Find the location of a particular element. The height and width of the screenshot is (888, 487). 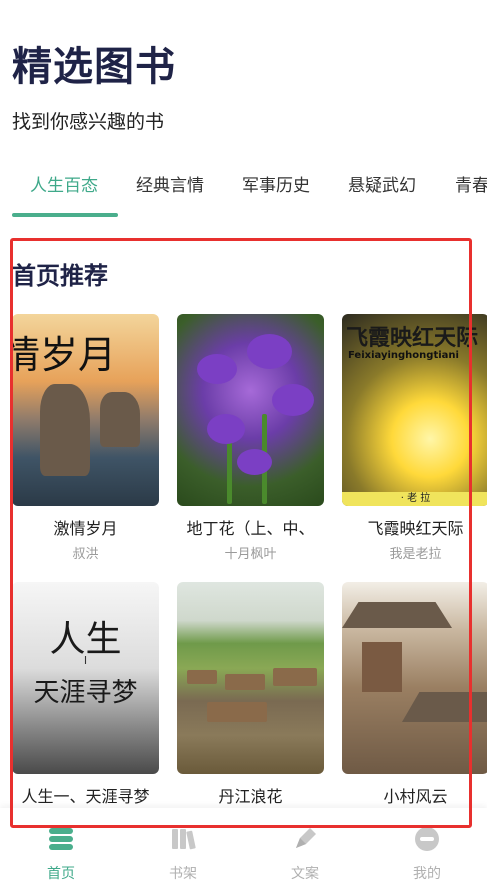

book-card: 小村风云 is located at coordinates (414, 694).